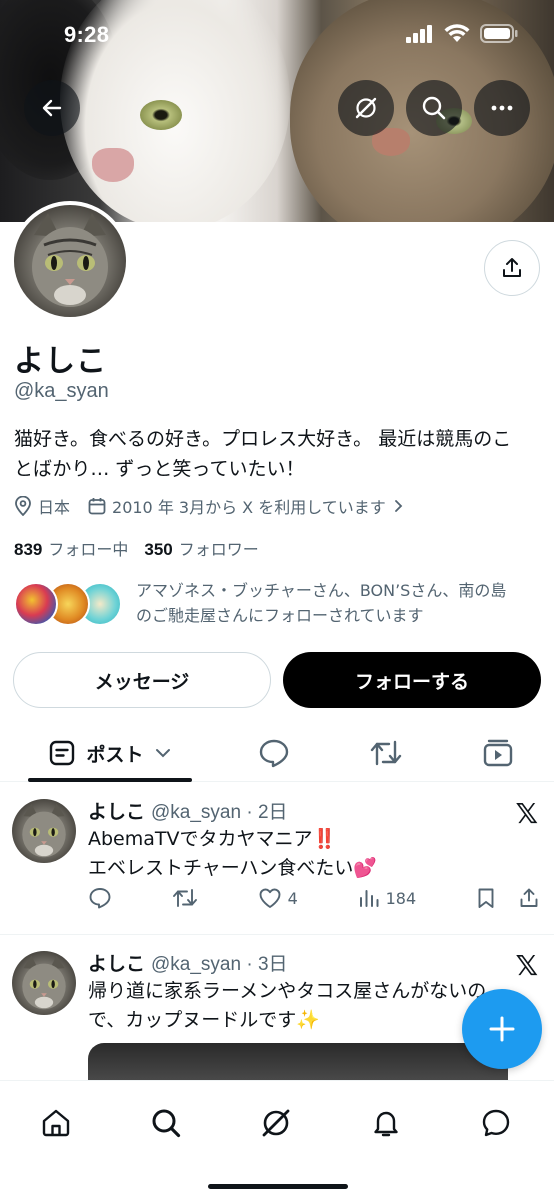  I want to click on post-header: よしこ @ka_syan · 2日, so click(188, 810).